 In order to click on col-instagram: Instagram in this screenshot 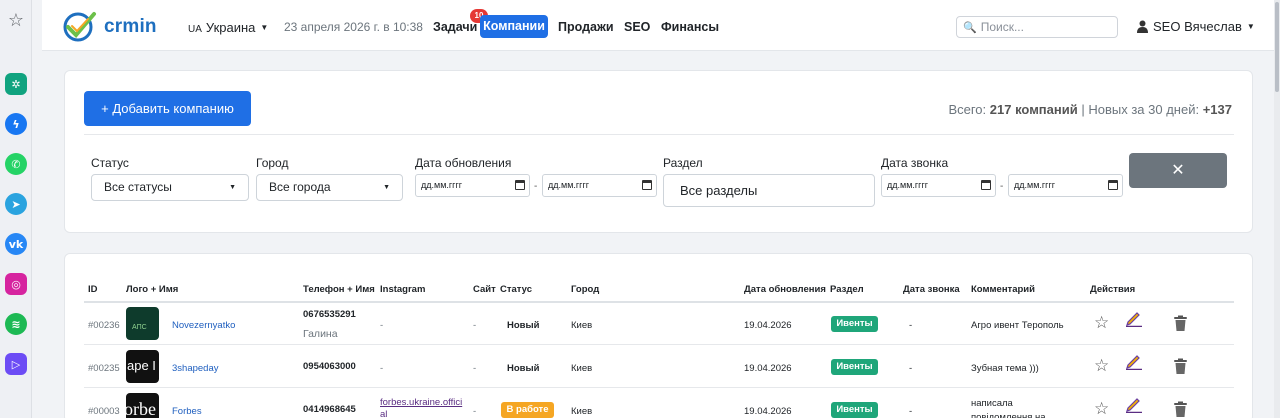, I will do `click(402, 289)`.